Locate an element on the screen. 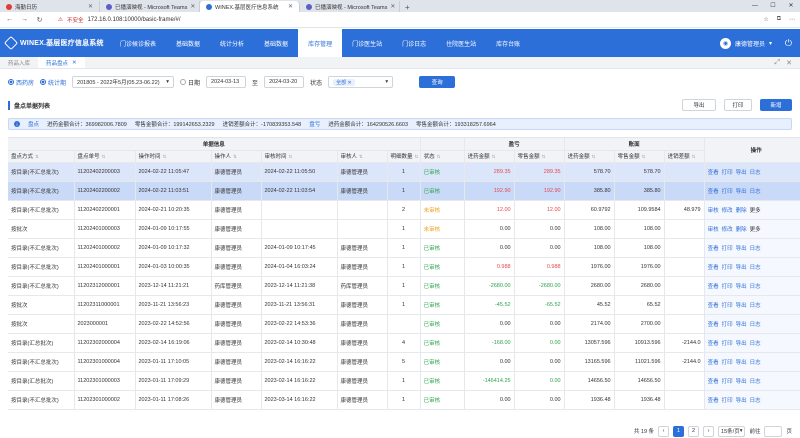  url-text: 172.16.0.108:10000/basic-frame/#/ is located at coordinates (133, 20).